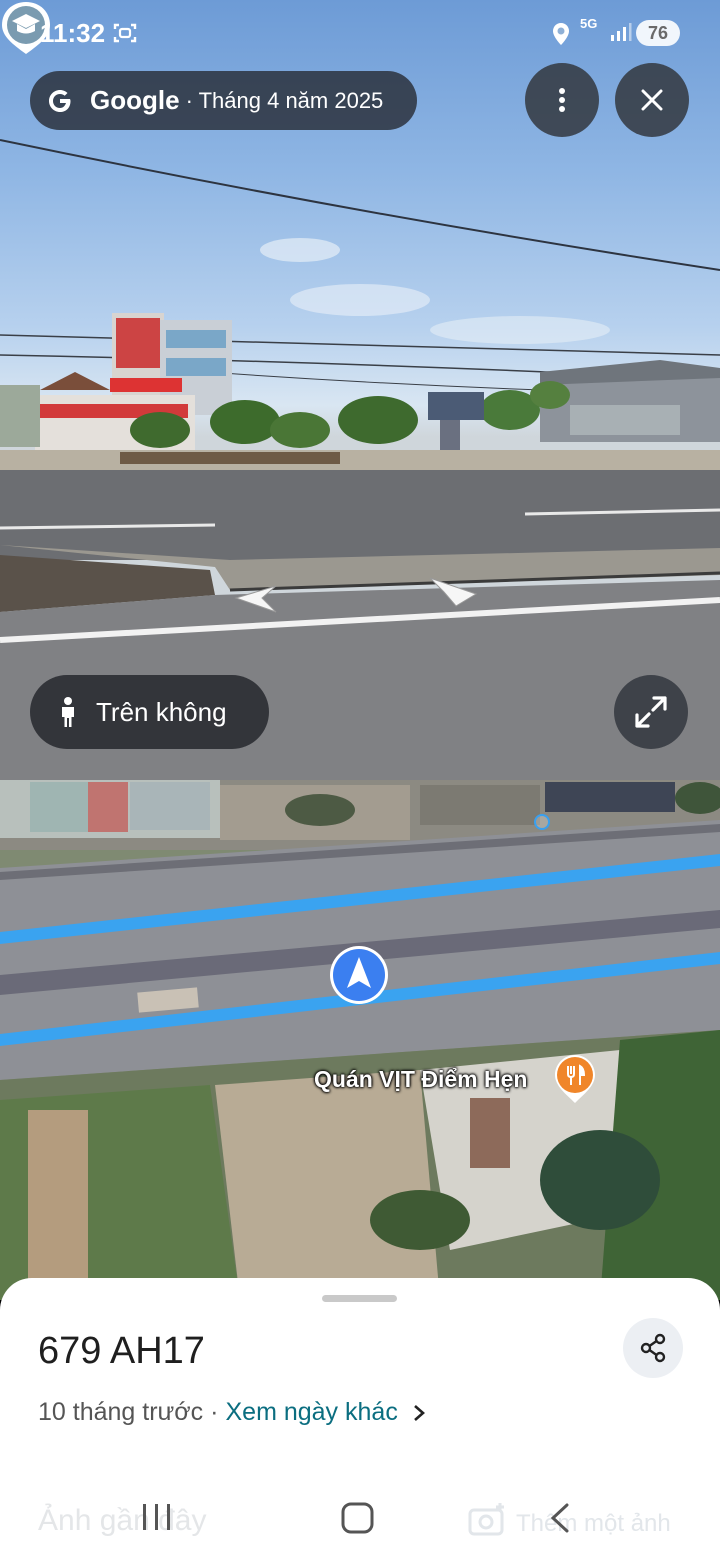  I want to click on more-options-button, so click(562, 100).